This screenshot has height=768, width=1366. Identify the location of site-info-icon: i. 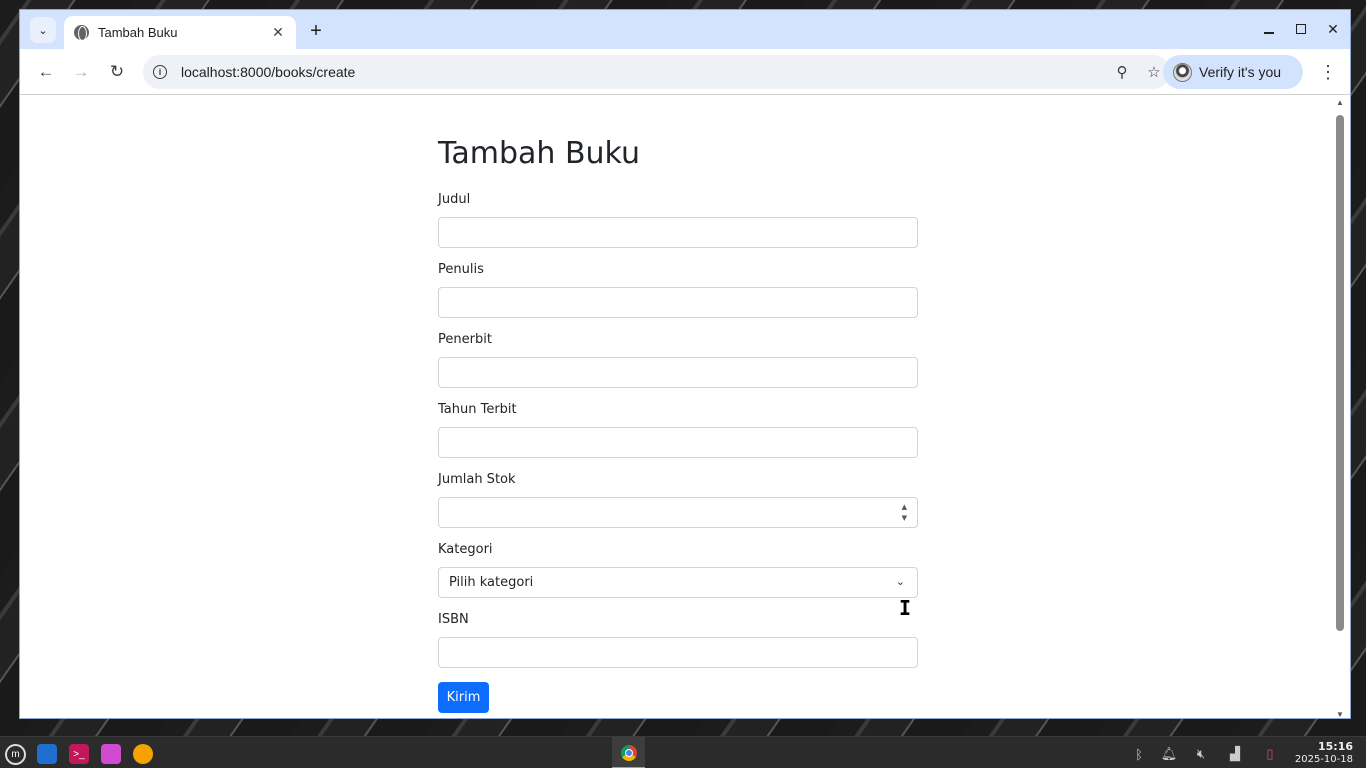
(160, 72).